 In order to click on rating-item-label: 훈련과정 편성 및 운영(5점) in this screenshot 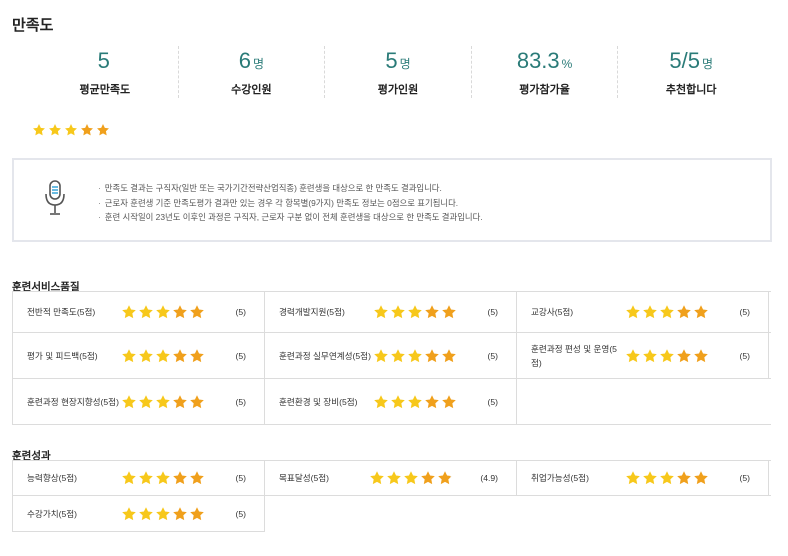, I will do `click(574, 355)`.